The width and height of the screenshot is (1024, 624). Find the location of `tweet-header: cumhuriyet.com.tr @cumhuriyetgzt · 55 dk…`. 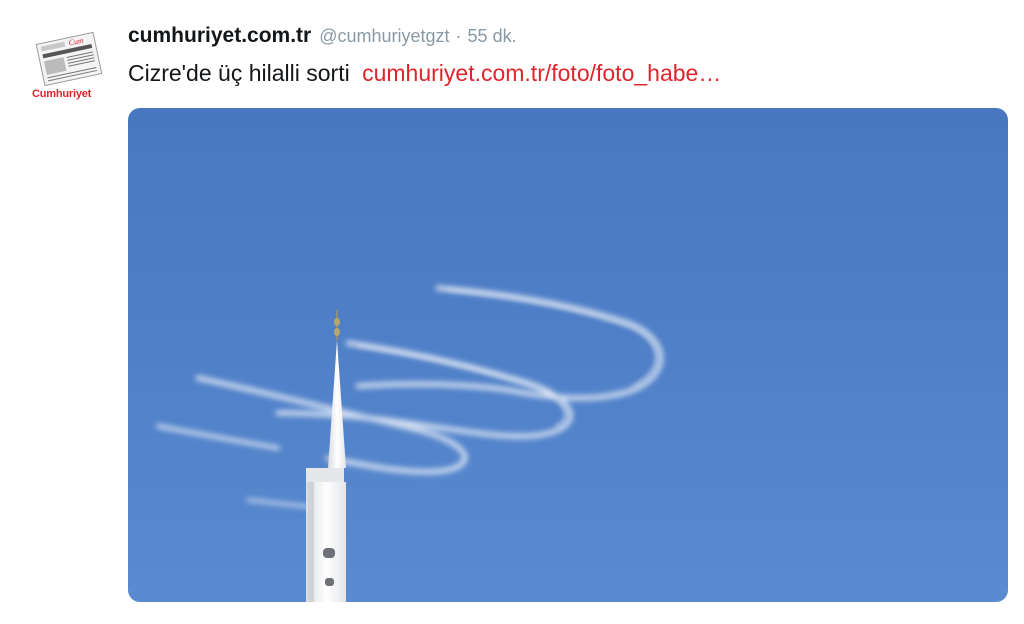

tweet-header: cumhuriyet.com.tr @cumhuriyetgzt · 55 dk… is located at coordinates (322, 37).